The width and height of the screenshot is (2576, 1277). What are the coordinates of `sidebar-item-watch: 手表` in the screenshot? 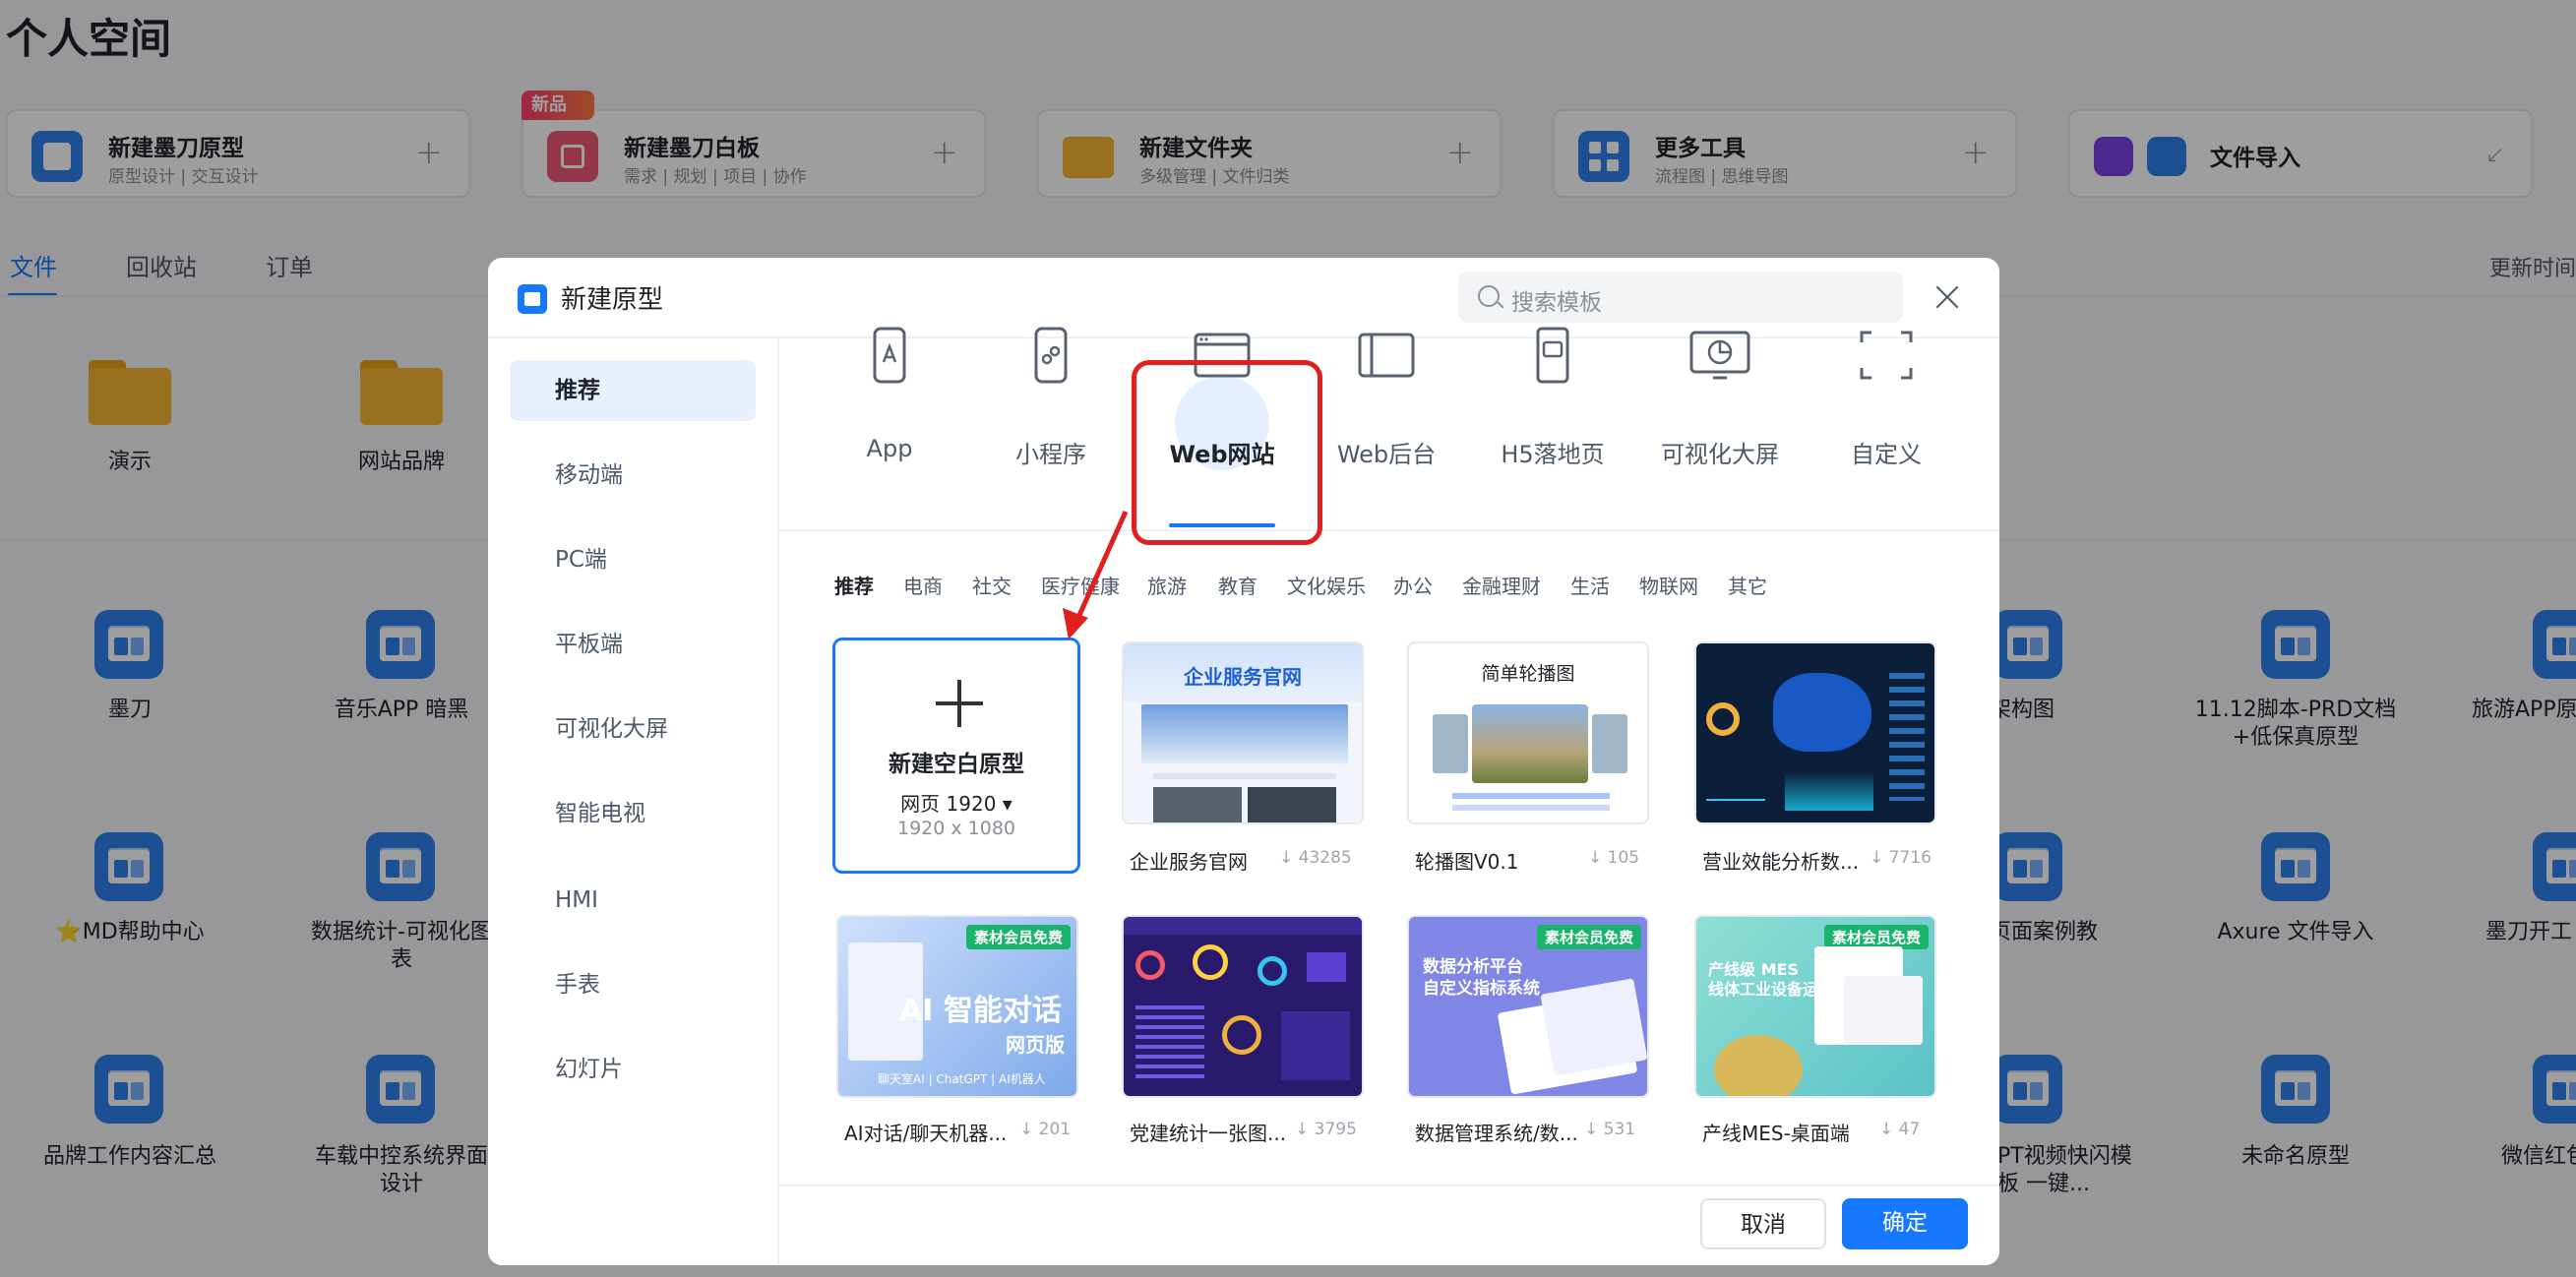 It's located at (633, 984).